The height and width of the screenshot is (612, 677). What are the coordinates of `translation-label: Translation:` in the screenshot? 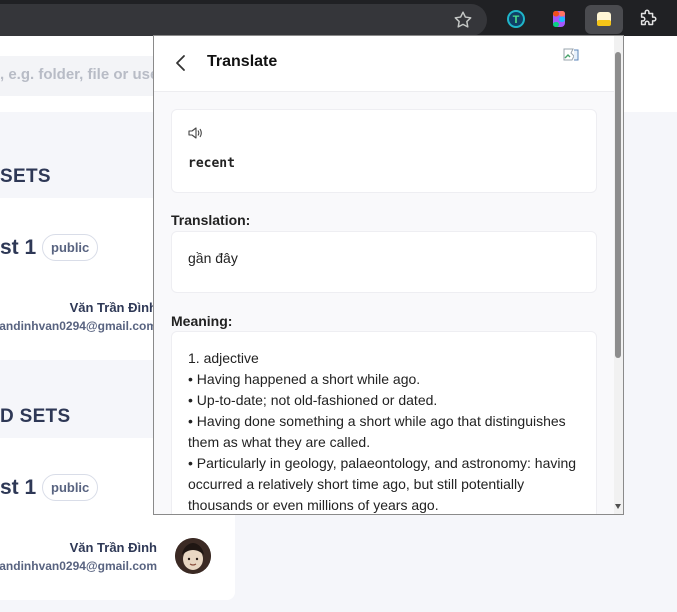 It's located at (211, 220).